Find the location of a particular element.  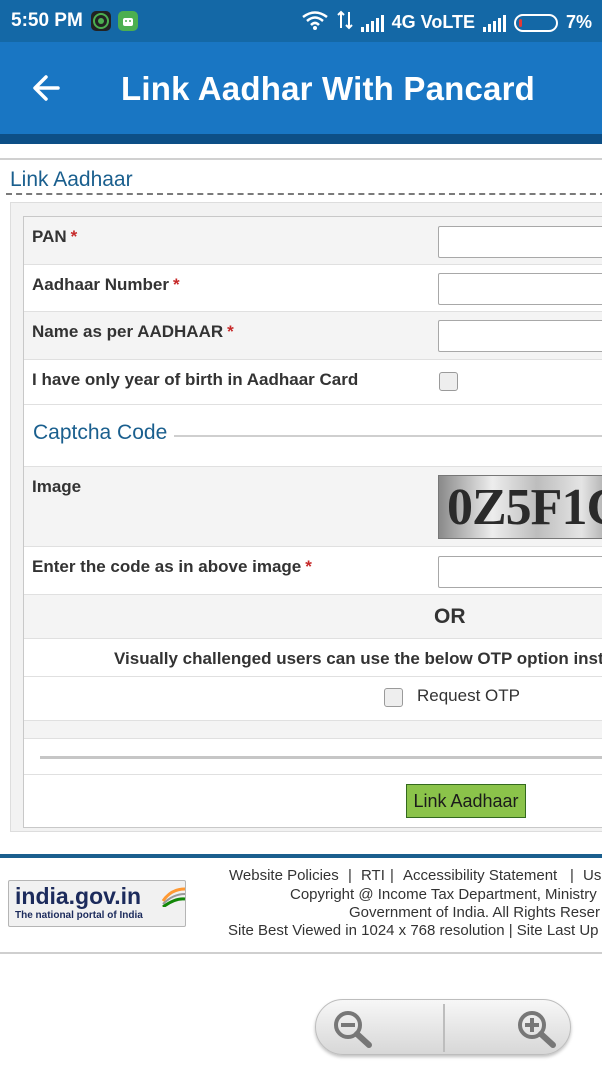

zoom-out-button is located at coordinates (380, 1028).